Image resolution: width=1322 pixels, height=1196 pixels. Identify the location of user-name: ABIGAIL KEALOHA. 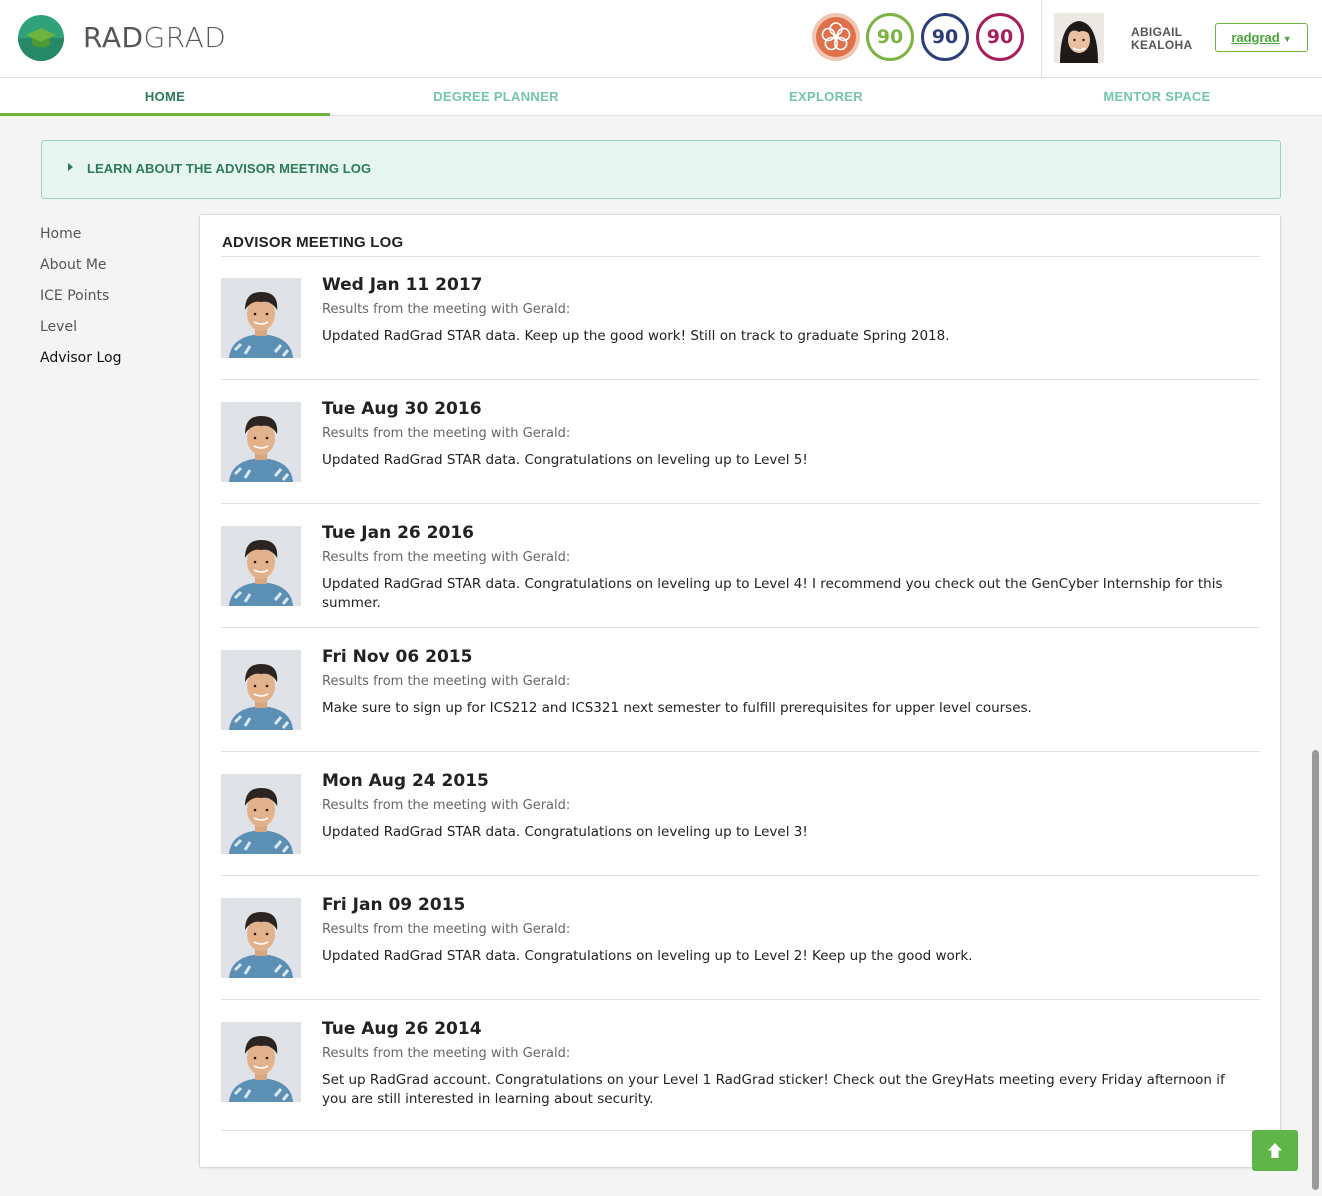
(1161, 39).